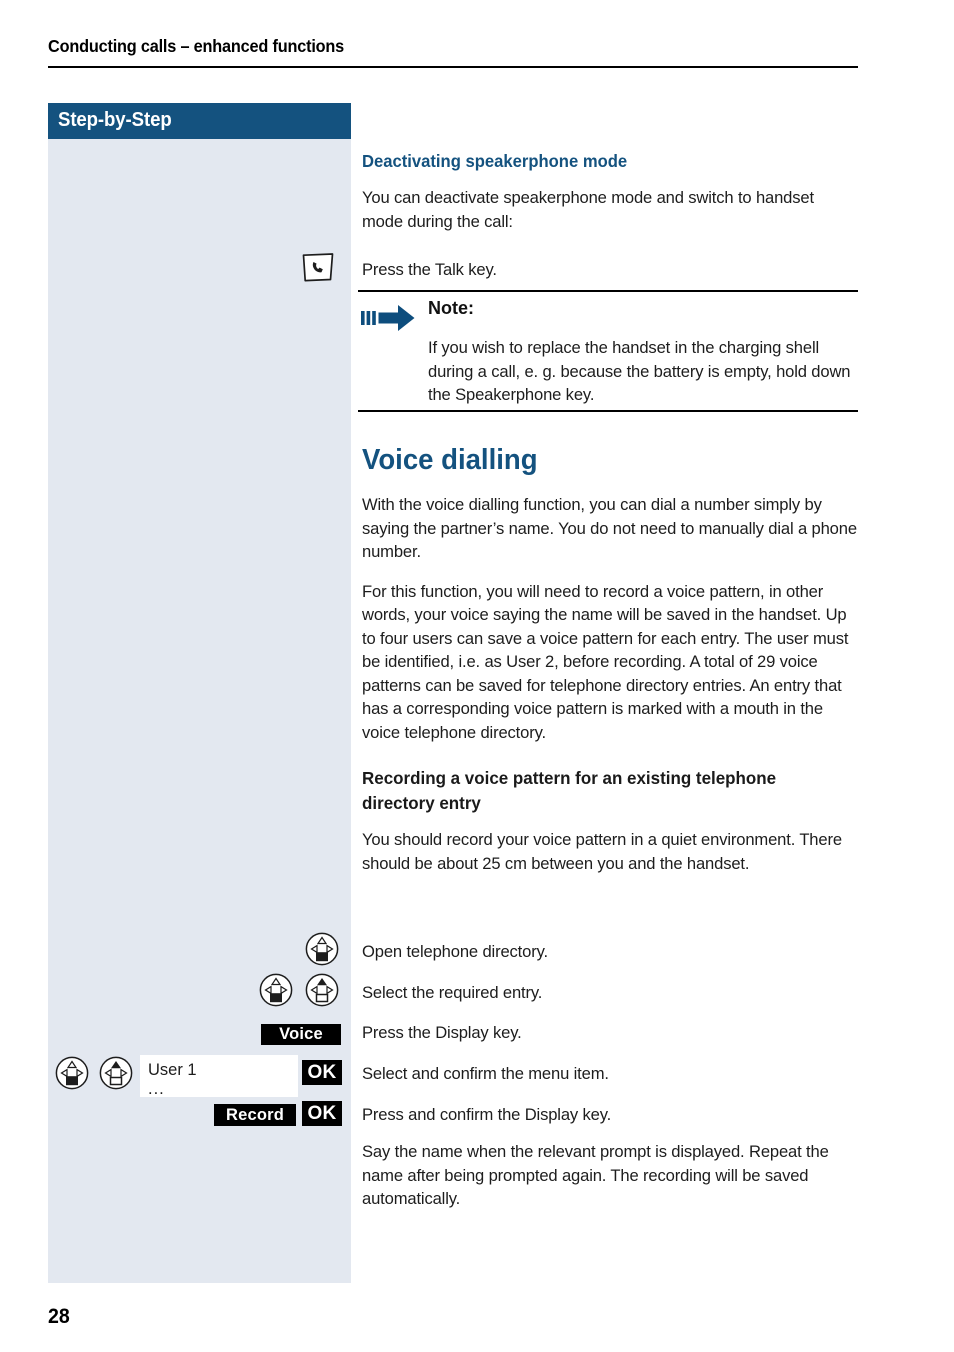  I want to click on note-rule-bottom, so click(608, 411).